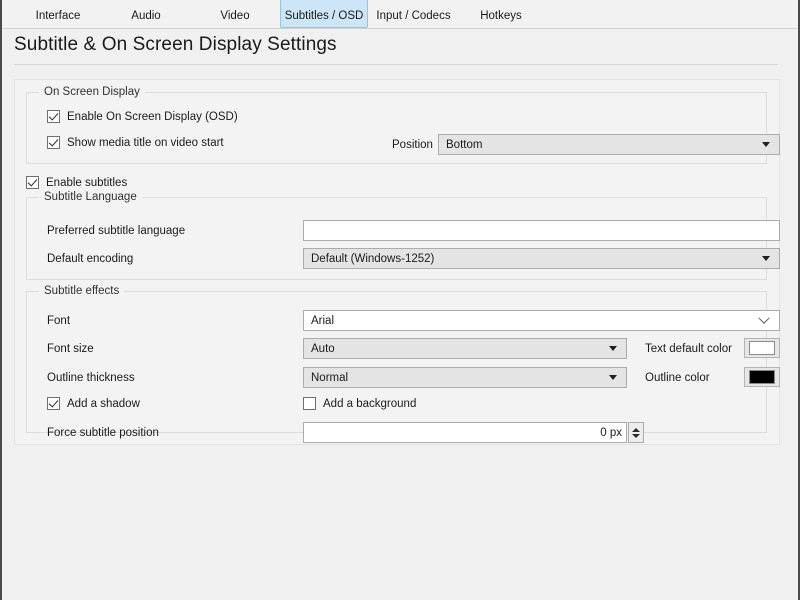 This screenshot has height=600, width=800. Describe the element at coordinates (396, 64) in the screenshot. I see `title-divider` at that location.